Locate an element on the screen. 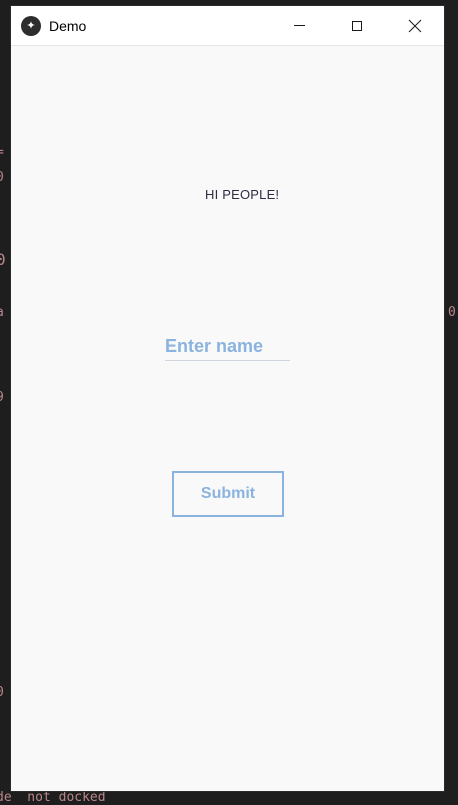  submit-button: Submit is located at coordinates (228, 494).